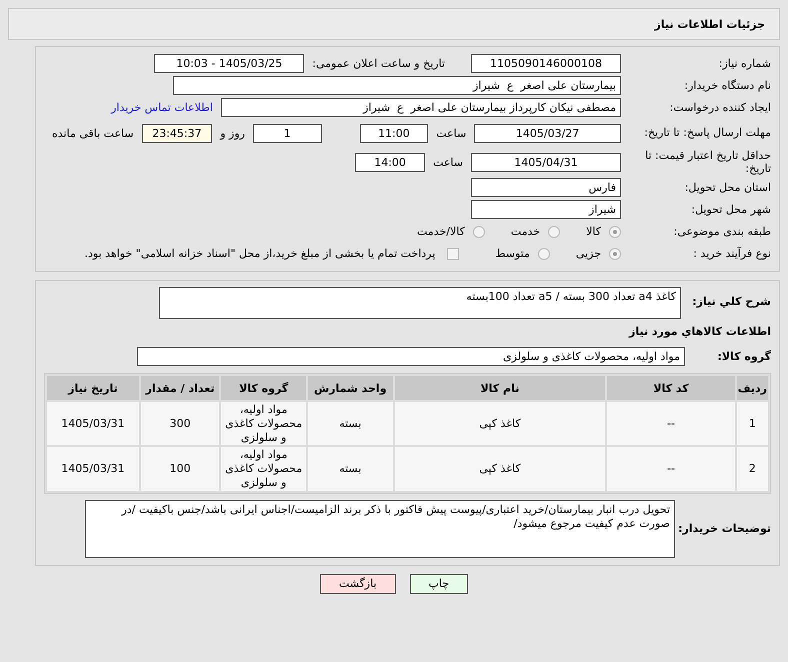 The width and height of the screenshot is (788, 662). Describe the element at coordinates (709, 24) in the screenshot. I see `page-title: جزئیات اطلاعات نیاز` at that location.